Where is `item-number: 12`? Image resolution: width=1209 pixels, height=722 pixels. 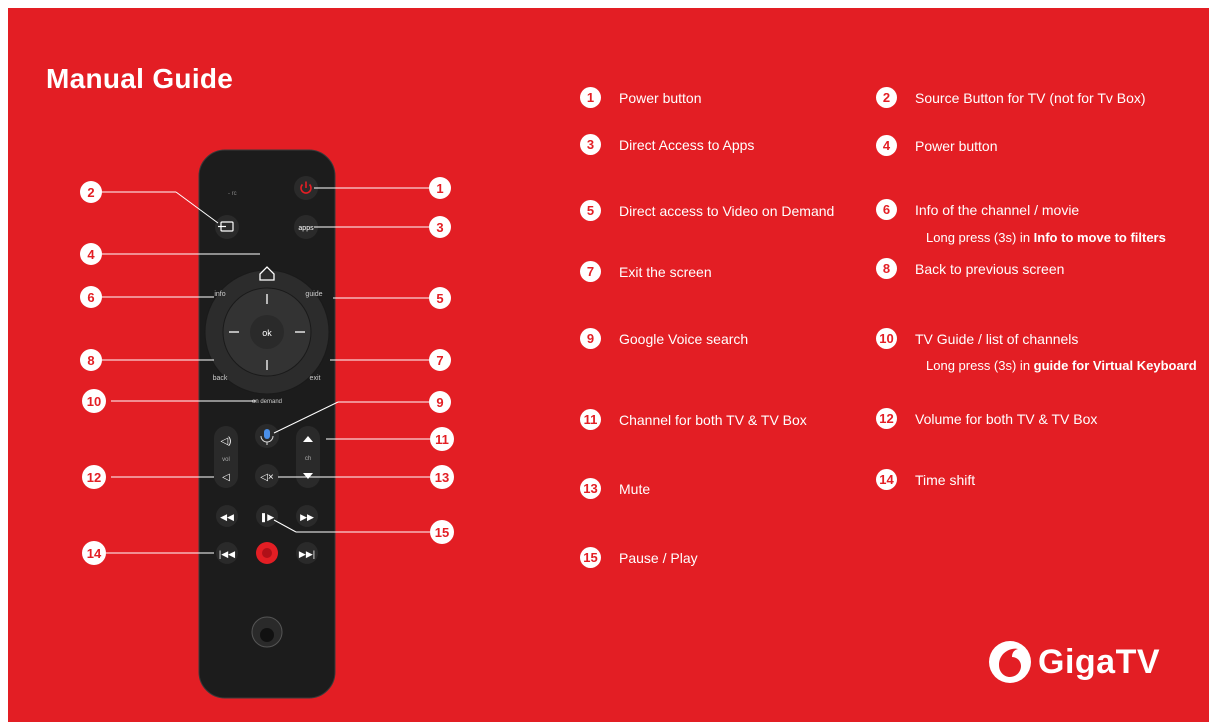 item-number: 12 is located at coordinates (886, 418).